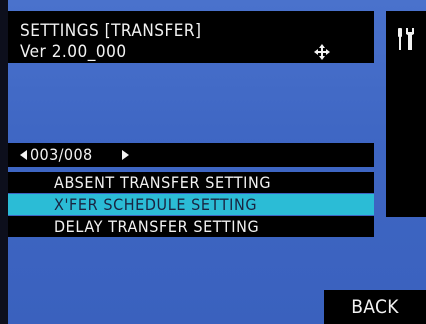 This screenshot has width=426, height=324. Describe the element at coordinates (406, 114) in the screenshot. I see `tool-side-panel` at that location.